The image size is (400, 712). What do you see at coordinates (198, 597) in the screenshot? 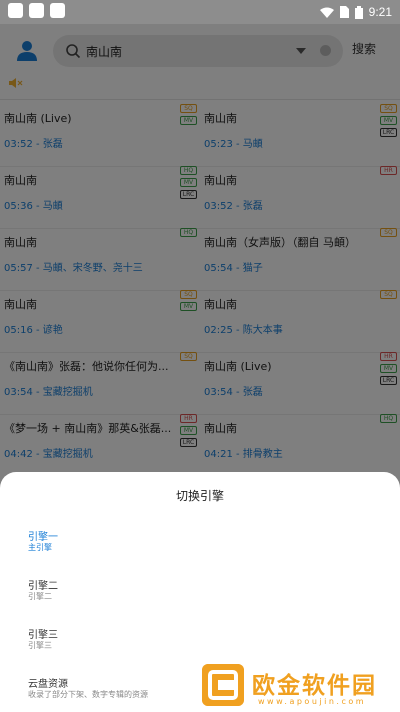
I see `engine-option-2: 引擎二 引擎二` at bounding box center [198, 597].